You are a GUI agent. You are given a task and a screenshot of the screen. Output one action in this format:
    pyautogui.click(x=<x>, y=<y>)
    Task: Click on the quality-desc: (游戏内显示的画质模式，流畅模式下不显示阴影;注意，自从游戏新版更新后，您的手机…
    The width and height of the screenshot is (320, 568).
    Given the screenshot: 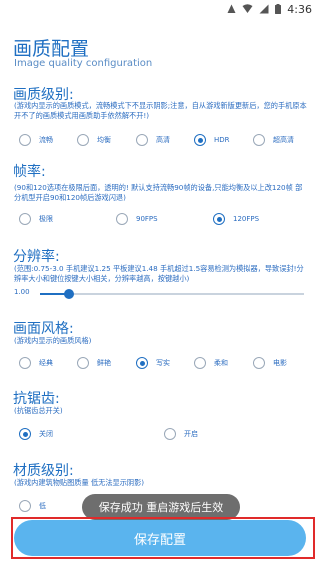 What is the action you would take?
    pyautogui.click(x=160, y=110)
    